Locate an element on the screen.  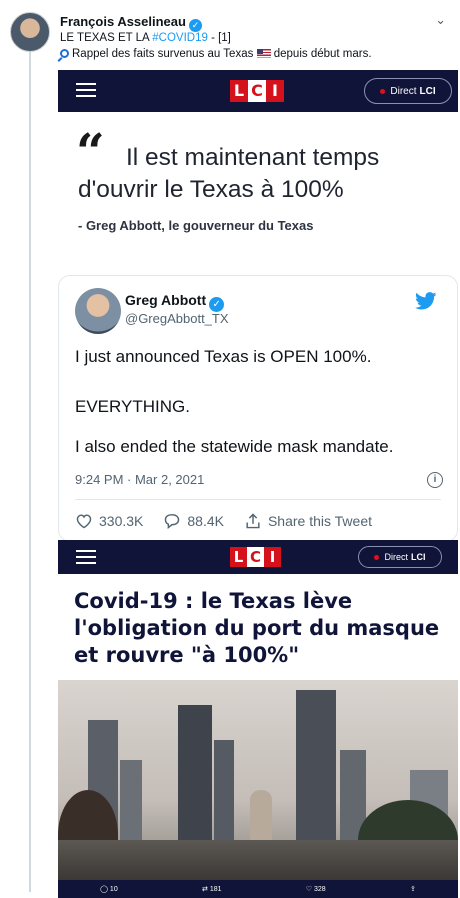
hashtag-link: #COVID19 is located at coordinates (180, 38).